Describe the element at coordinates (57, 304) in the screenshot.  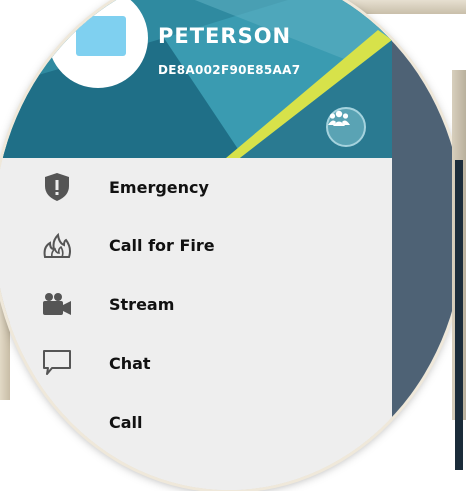
I see `video-camera-icon` at that location.